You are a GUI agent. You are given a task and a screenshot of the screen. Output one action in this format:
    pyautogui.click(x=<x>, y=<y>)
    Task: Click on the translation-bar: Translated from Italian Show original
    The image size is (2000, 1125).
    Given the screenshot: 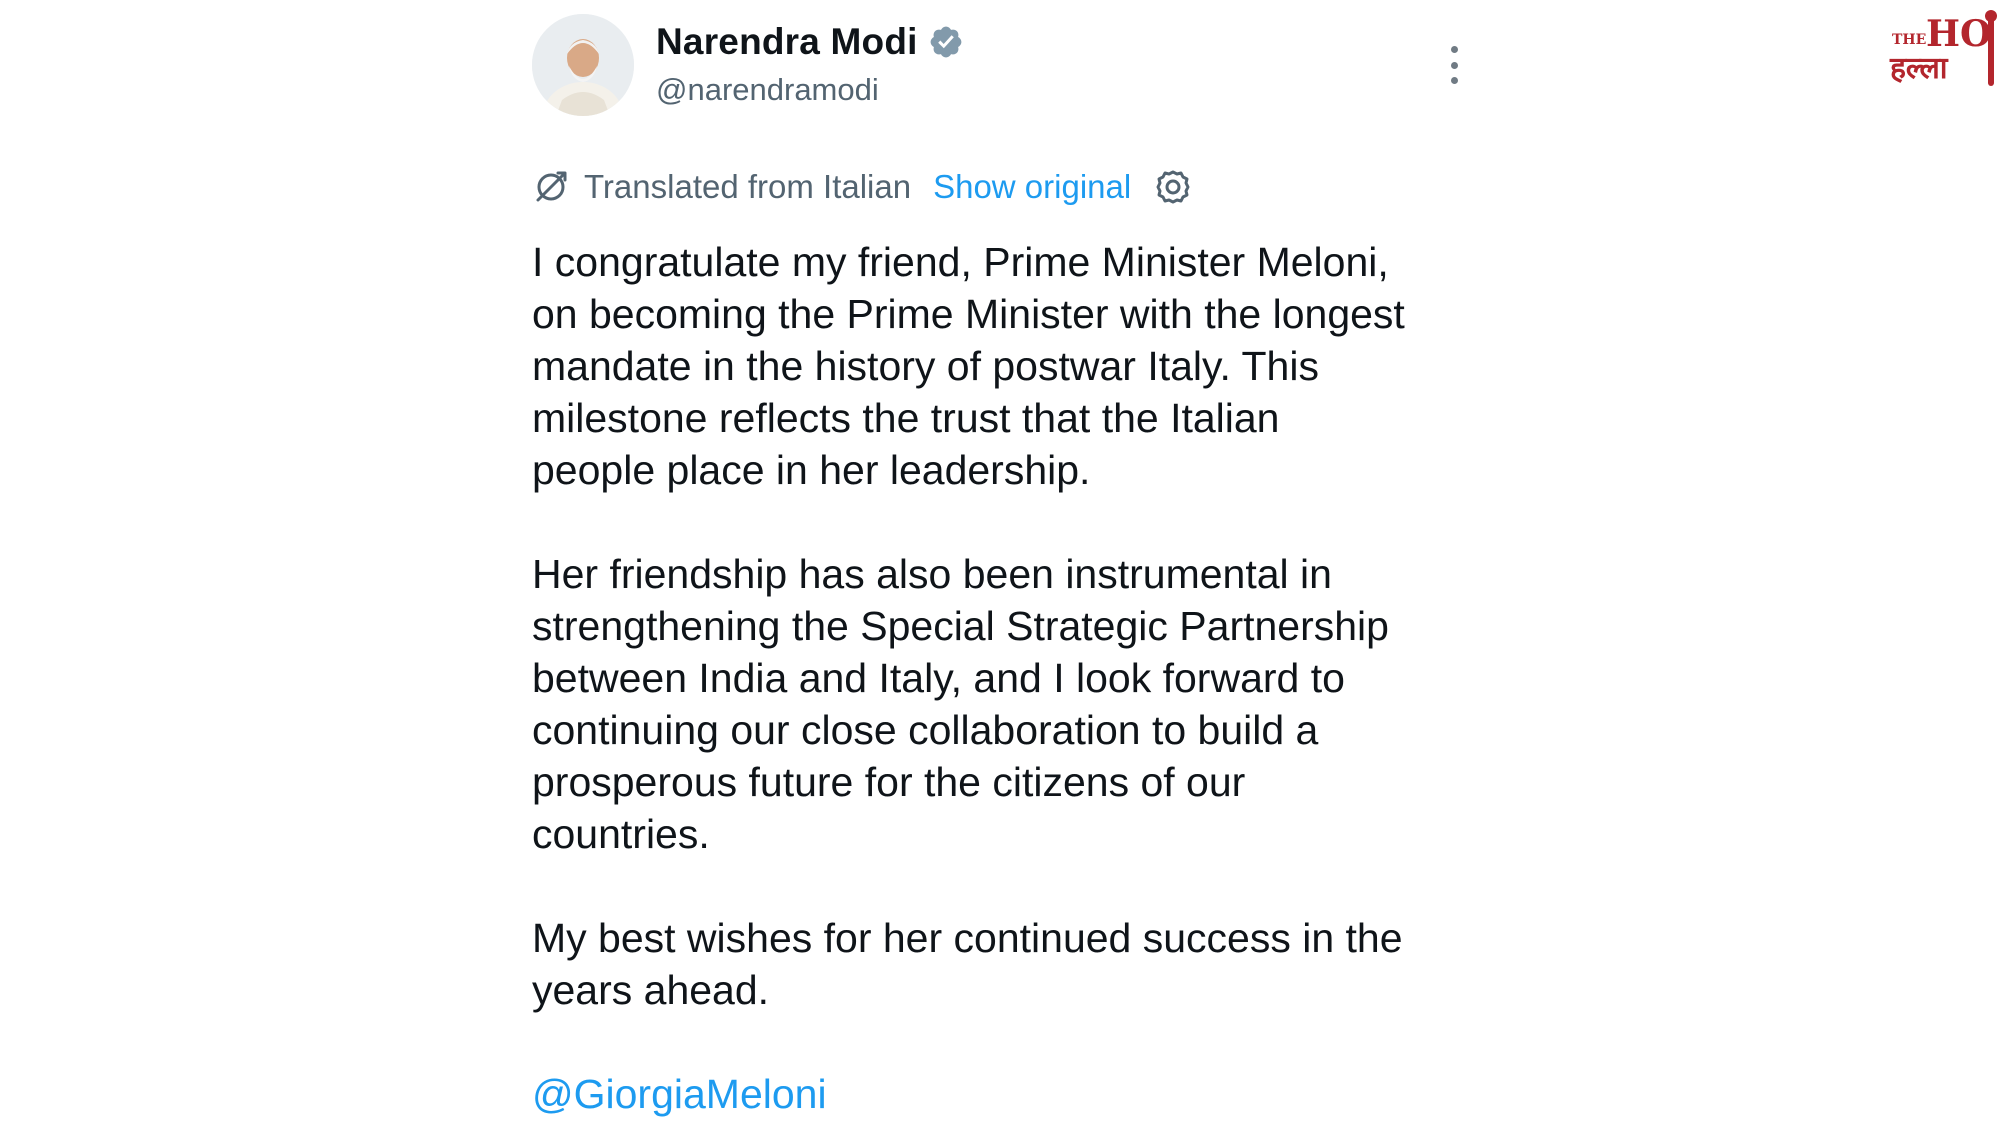 What is the action you would take?
    pyautogui.click(x=862, y=187)
    